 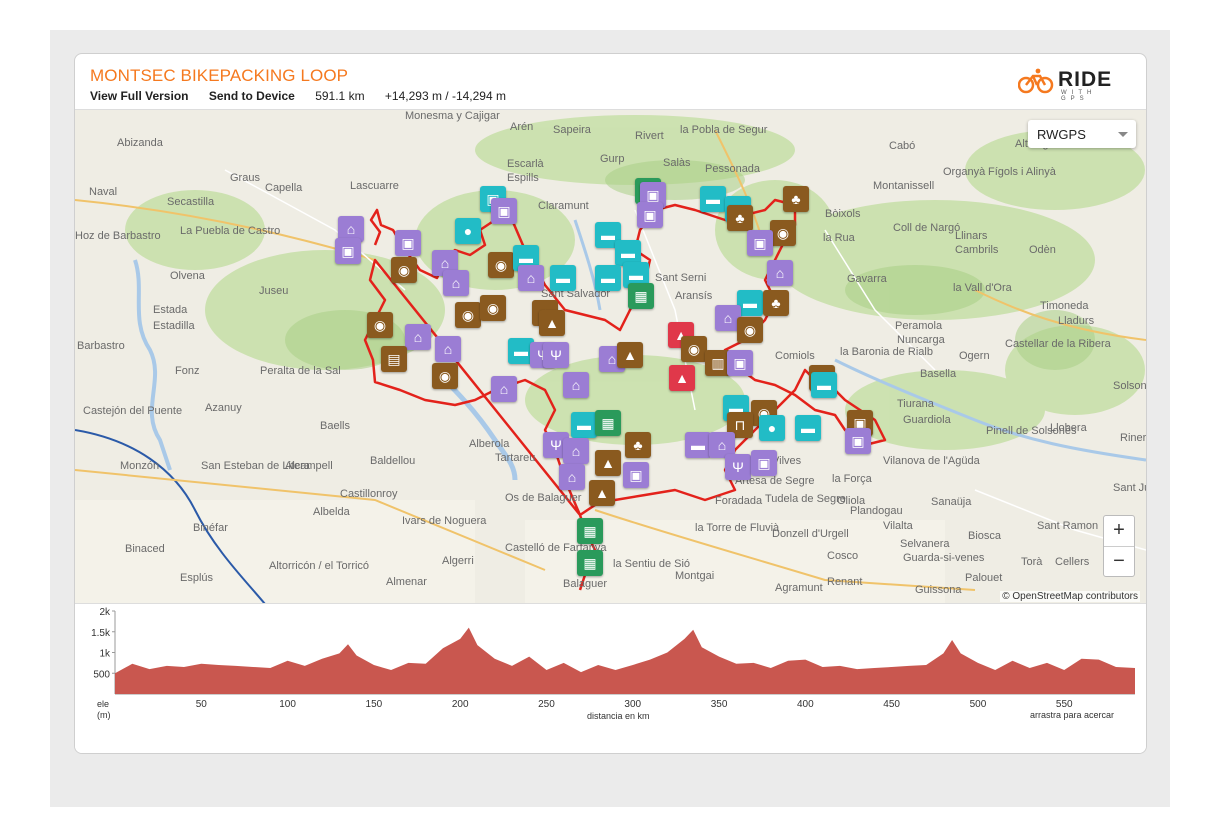 What do you see at coordinates (145, 549) in the screenshot?
I see `map-label: Binaced` at bounding box center [145, 549].